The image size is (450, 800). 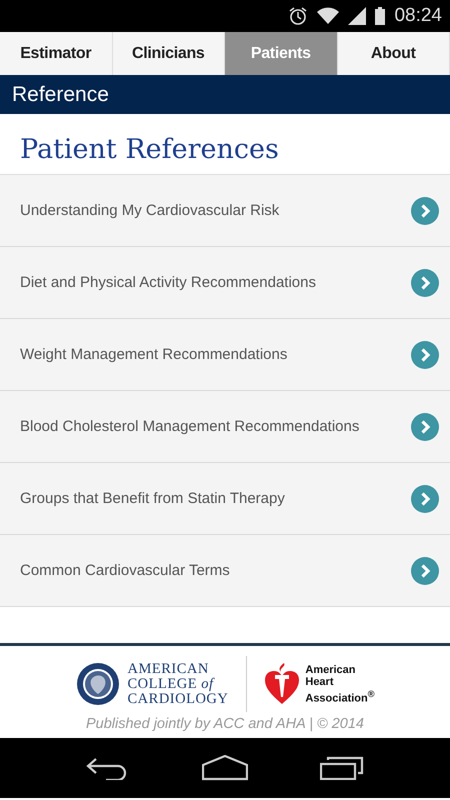 What do you see at coordinates (224, 724) in the screenshot?
I see `credit-text: Published jointly by ACC and AHA | © 2014` at bounding box center [224, 724].